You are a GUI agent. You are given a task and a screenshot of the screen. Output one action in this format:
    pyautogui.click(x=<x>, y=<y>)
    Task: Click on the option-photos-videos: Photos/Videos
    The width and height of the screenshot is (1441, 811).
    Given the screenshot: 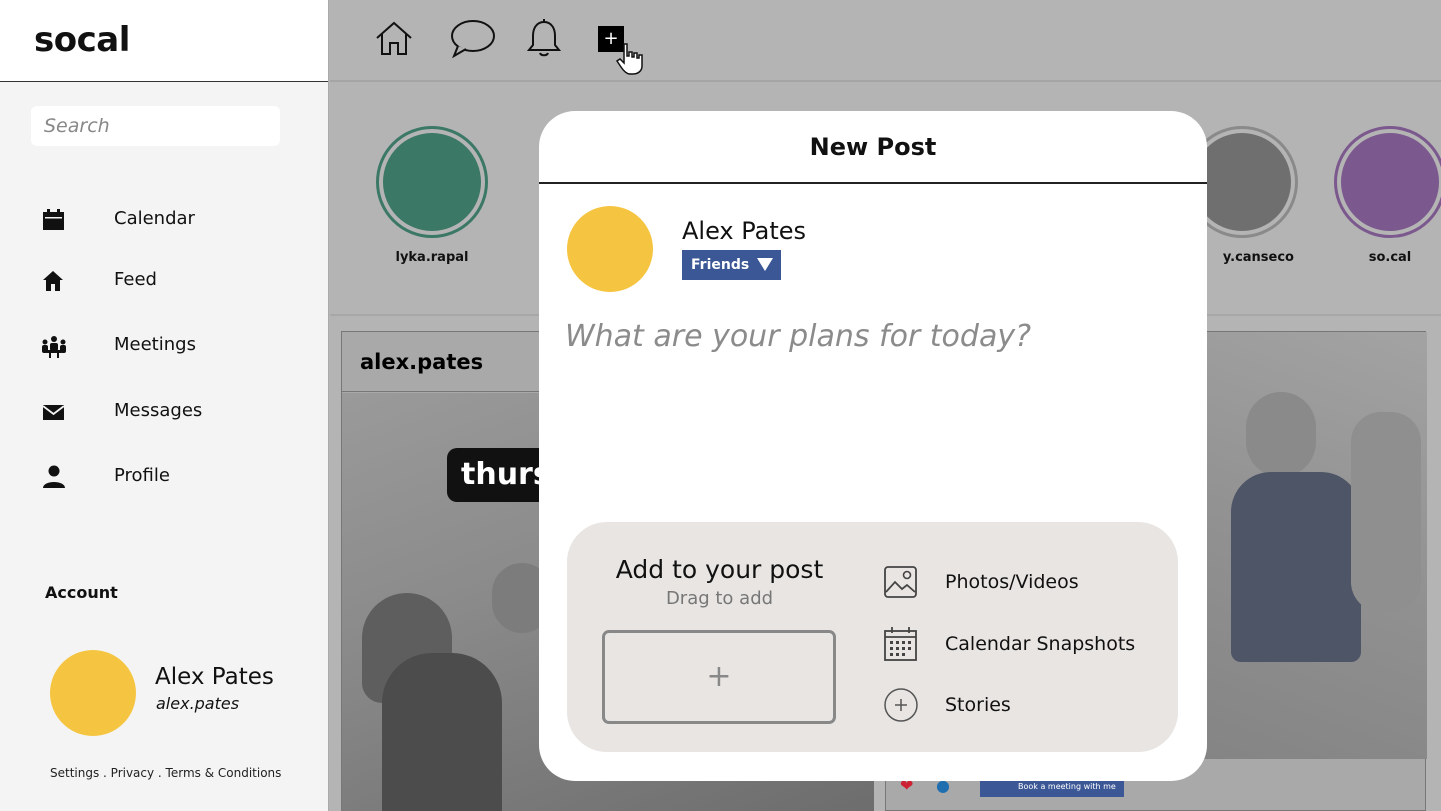 What is the action you would take?
    pyautogui.click(x=1023, y=582)
    